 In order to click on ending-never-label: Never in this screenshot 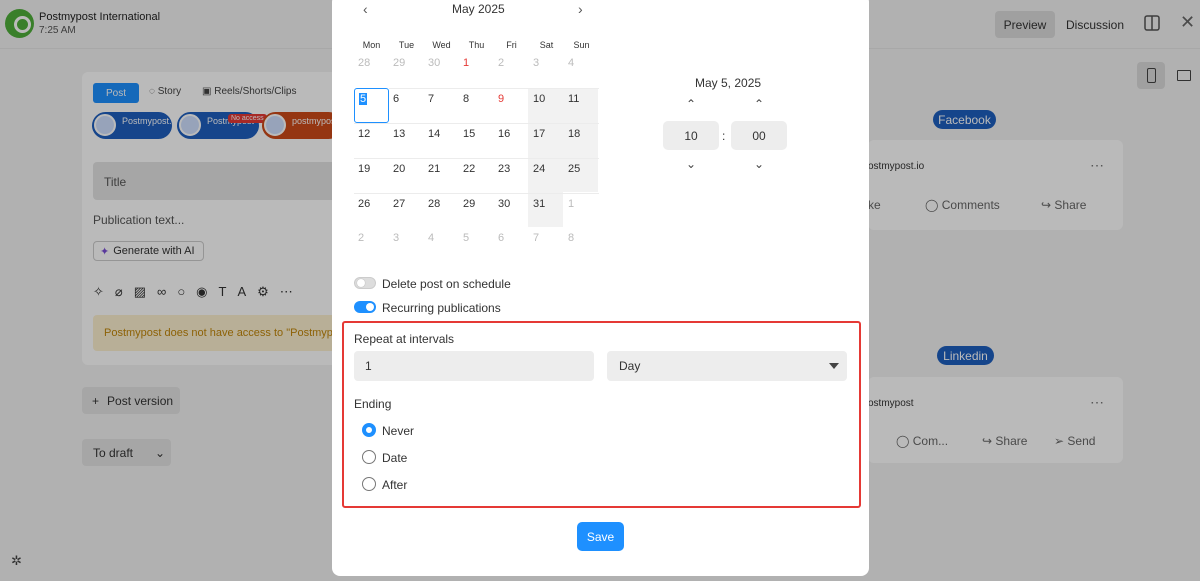, I will do `click(398, 431)`.